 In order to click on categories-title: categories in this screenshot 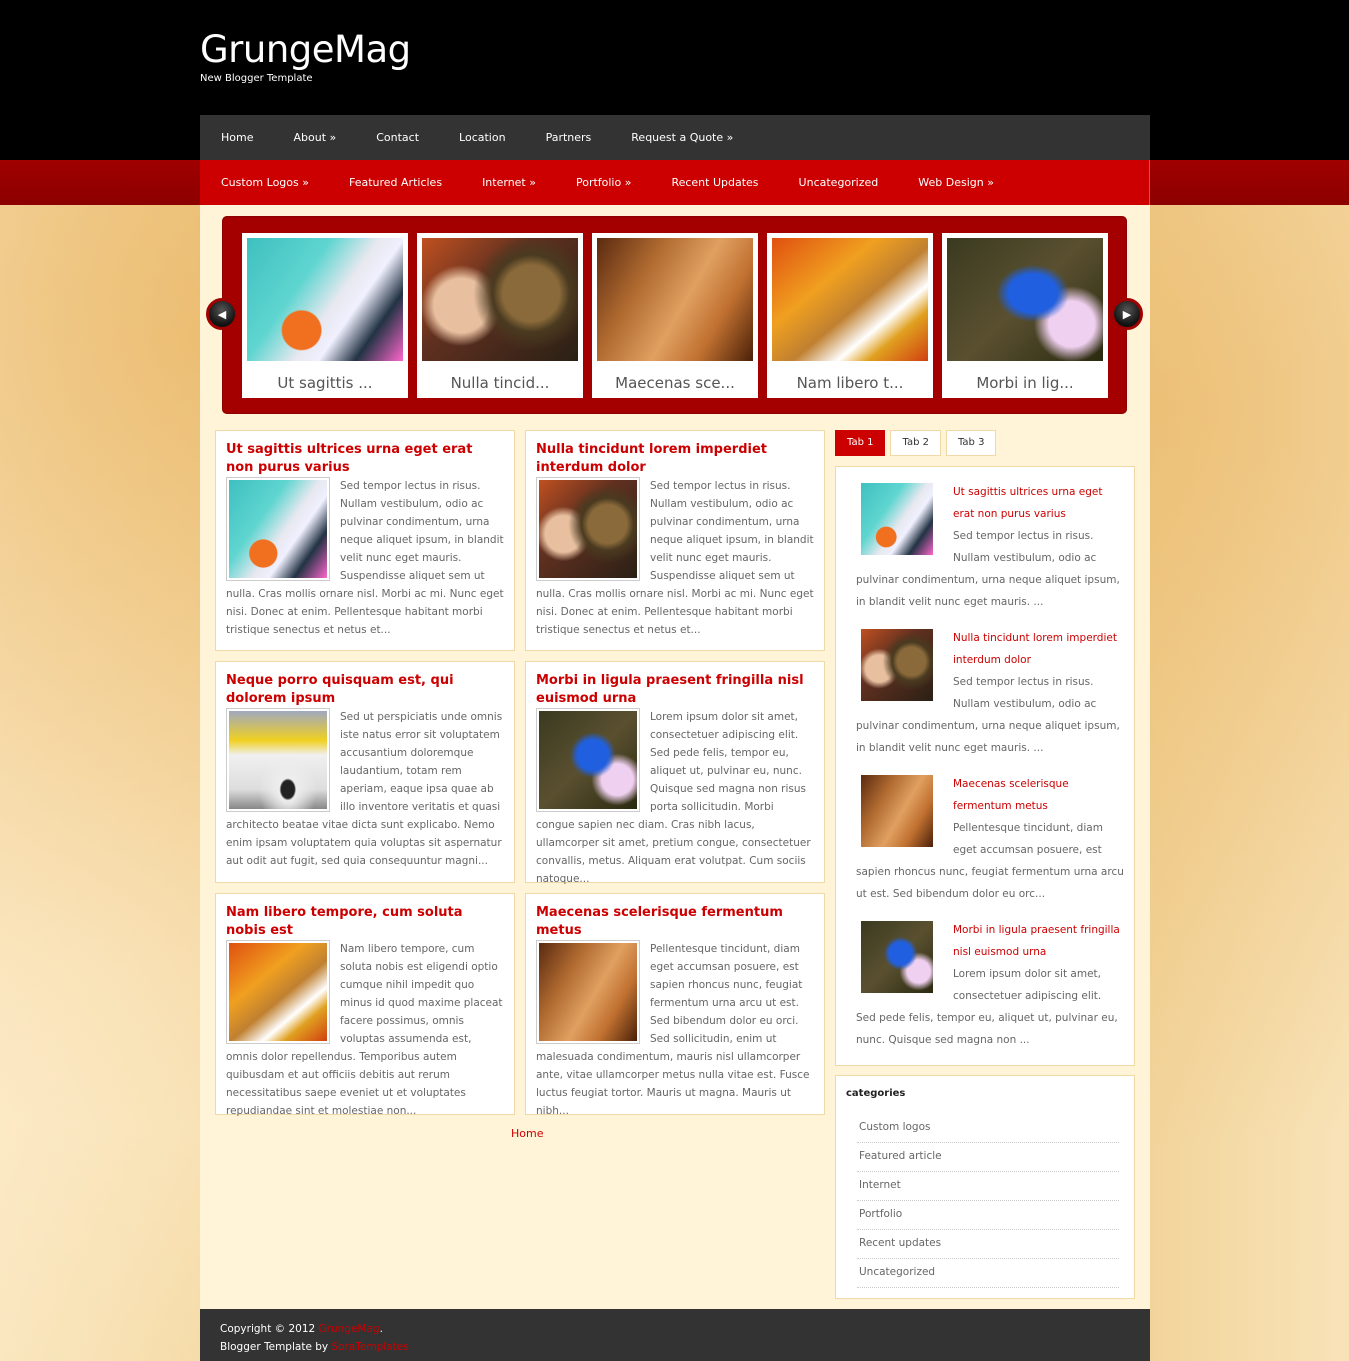, I will do `click(876, 1093)`.